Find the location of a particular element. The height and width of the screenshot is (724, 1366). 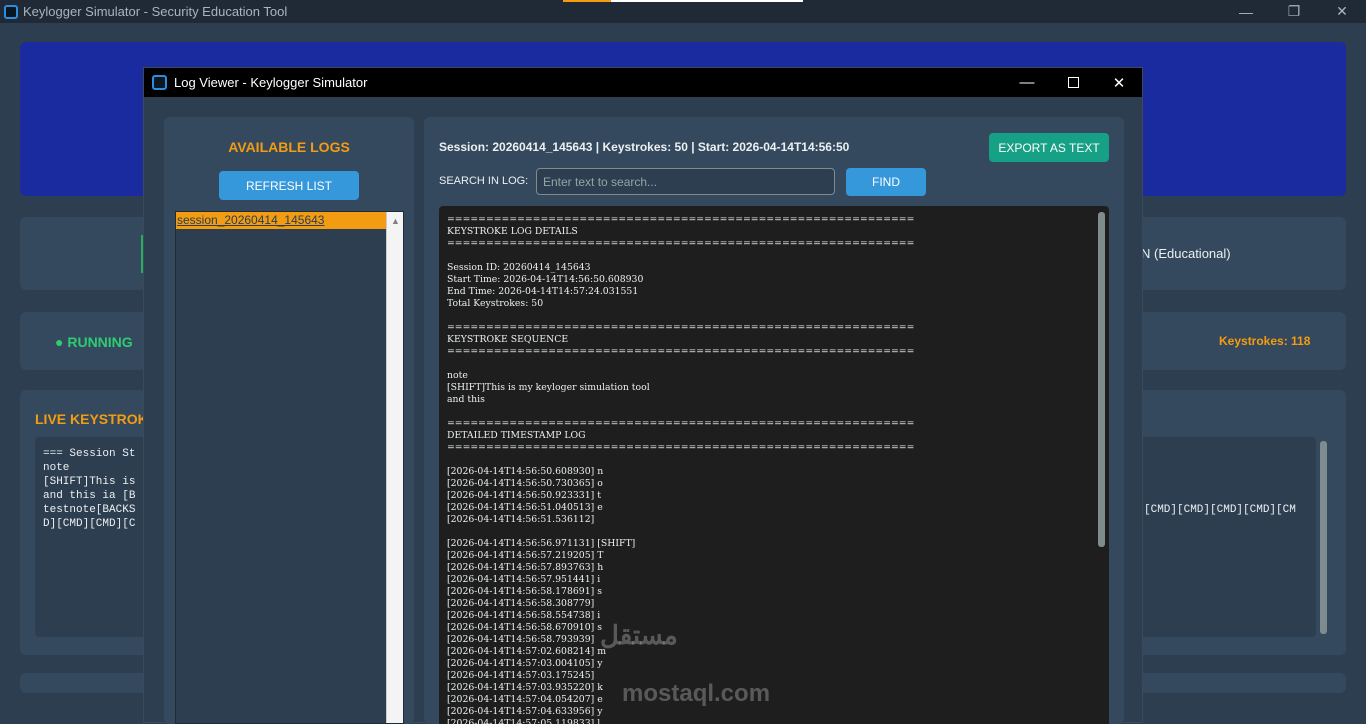

dialog-close-button: ✕ is located at coordinates (1119, 82).